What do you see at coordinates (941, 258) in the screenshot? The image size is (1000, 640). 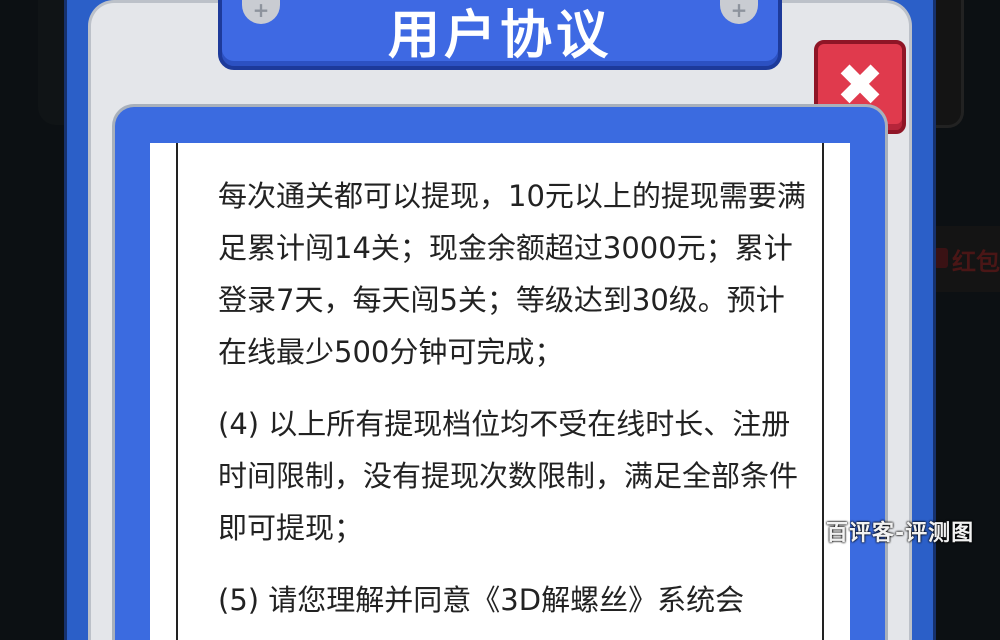 I see `redpack-icon` at bounding box center [941, 258].